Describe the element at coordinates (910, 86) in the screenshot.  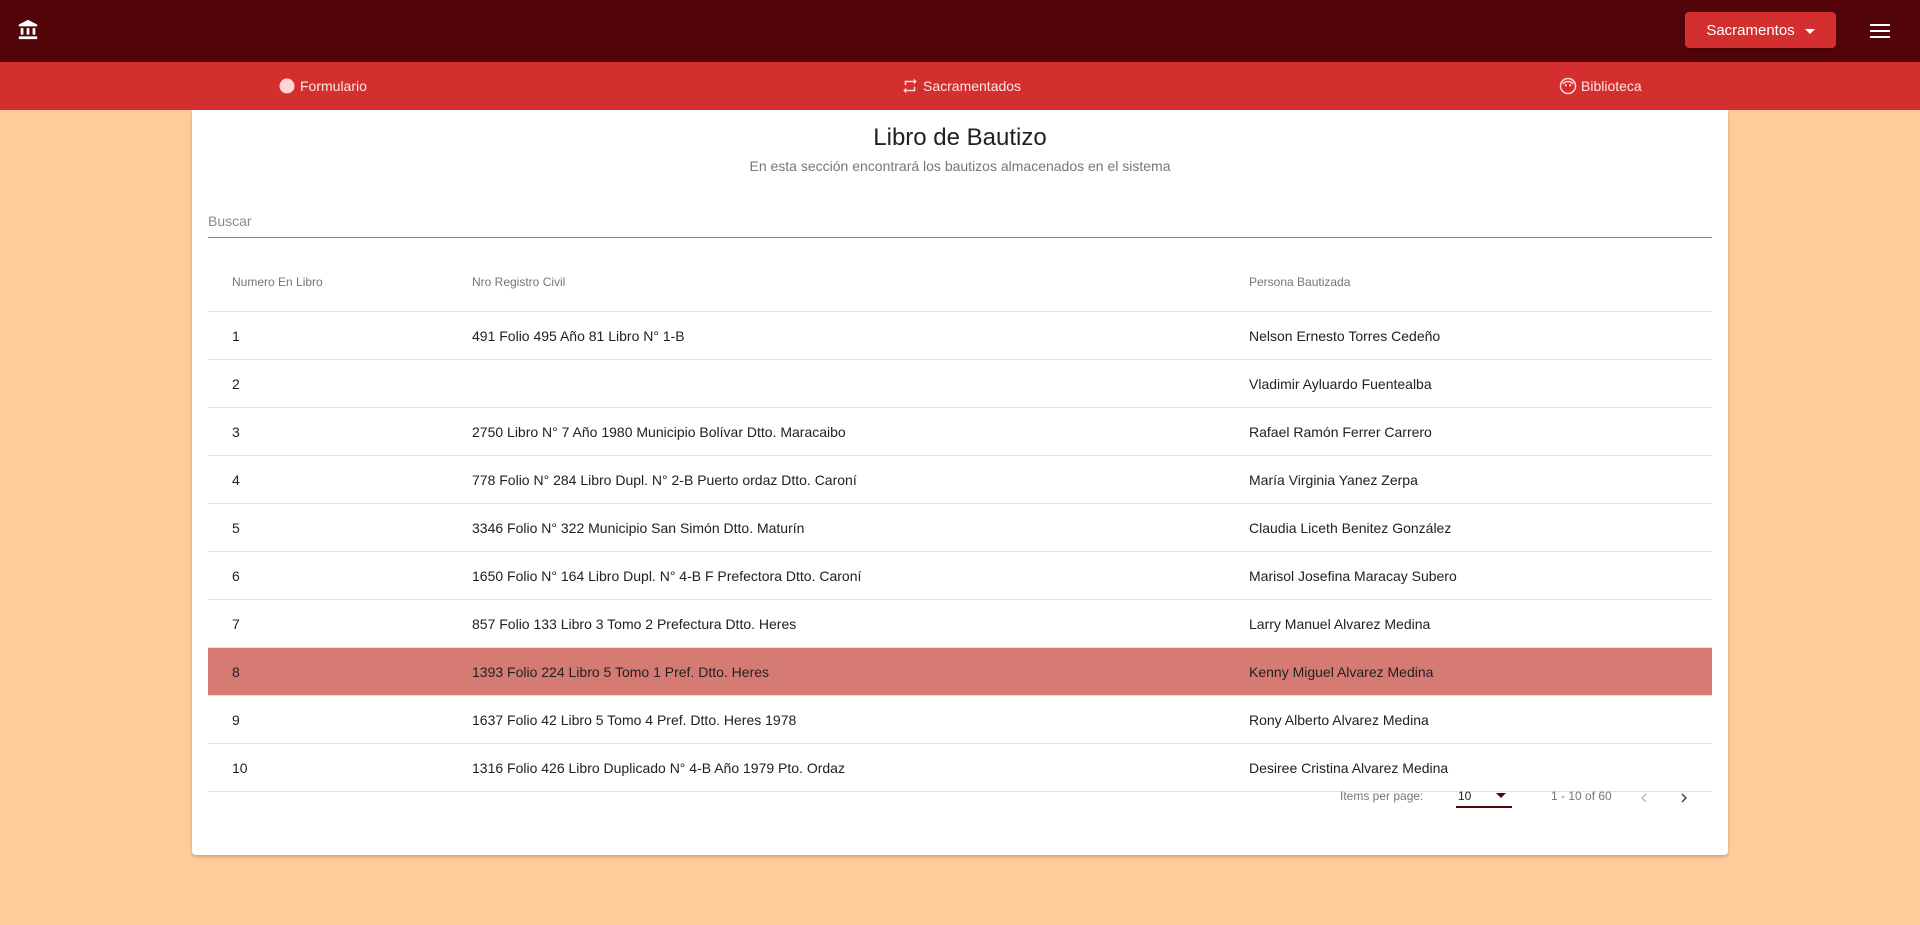
I see `swap-icon` at that location.